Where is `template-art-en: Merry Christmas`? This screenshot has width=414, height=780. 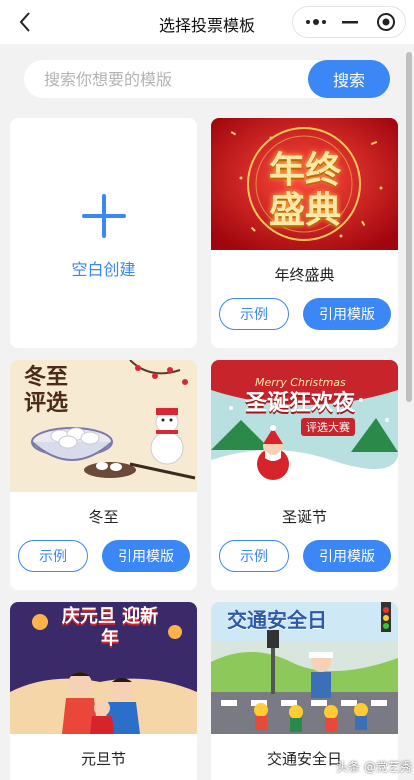
template-art-en: Merry Christmas is located at coordinates (300, 382).